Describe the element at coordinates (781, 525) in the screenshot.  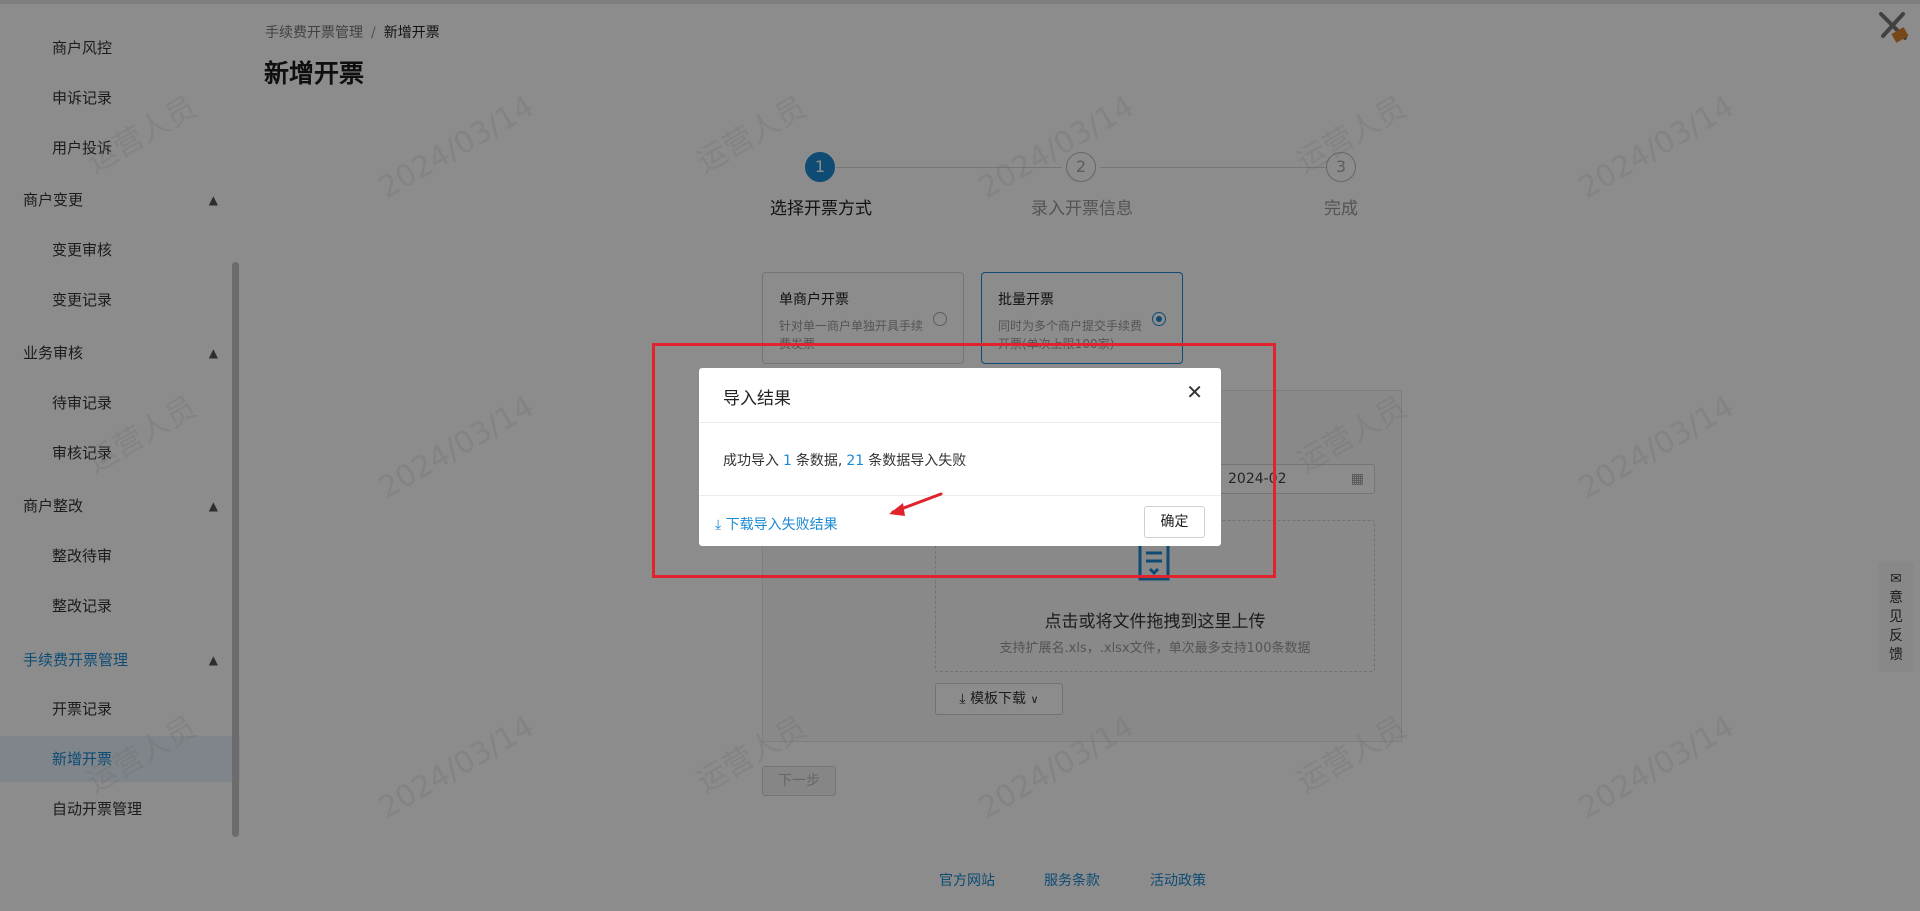
I see `download-link-label: 下载导入失败结果` at that location.